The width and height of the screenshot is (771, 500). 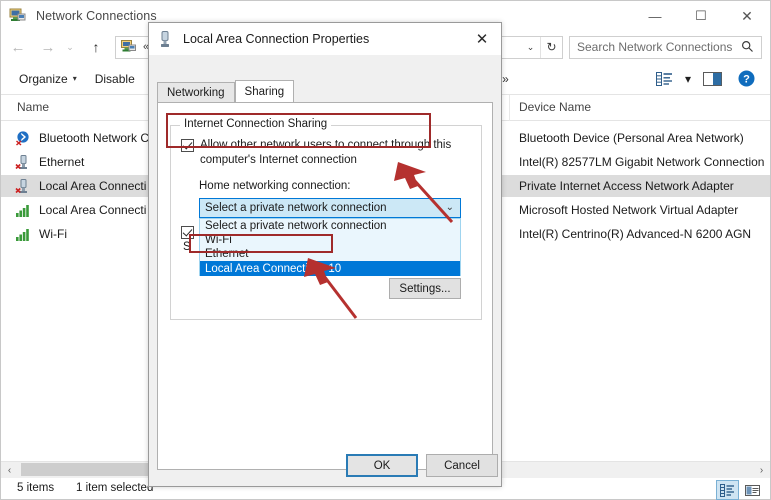 I want to click on search-icon, so click(x=747, y=48).